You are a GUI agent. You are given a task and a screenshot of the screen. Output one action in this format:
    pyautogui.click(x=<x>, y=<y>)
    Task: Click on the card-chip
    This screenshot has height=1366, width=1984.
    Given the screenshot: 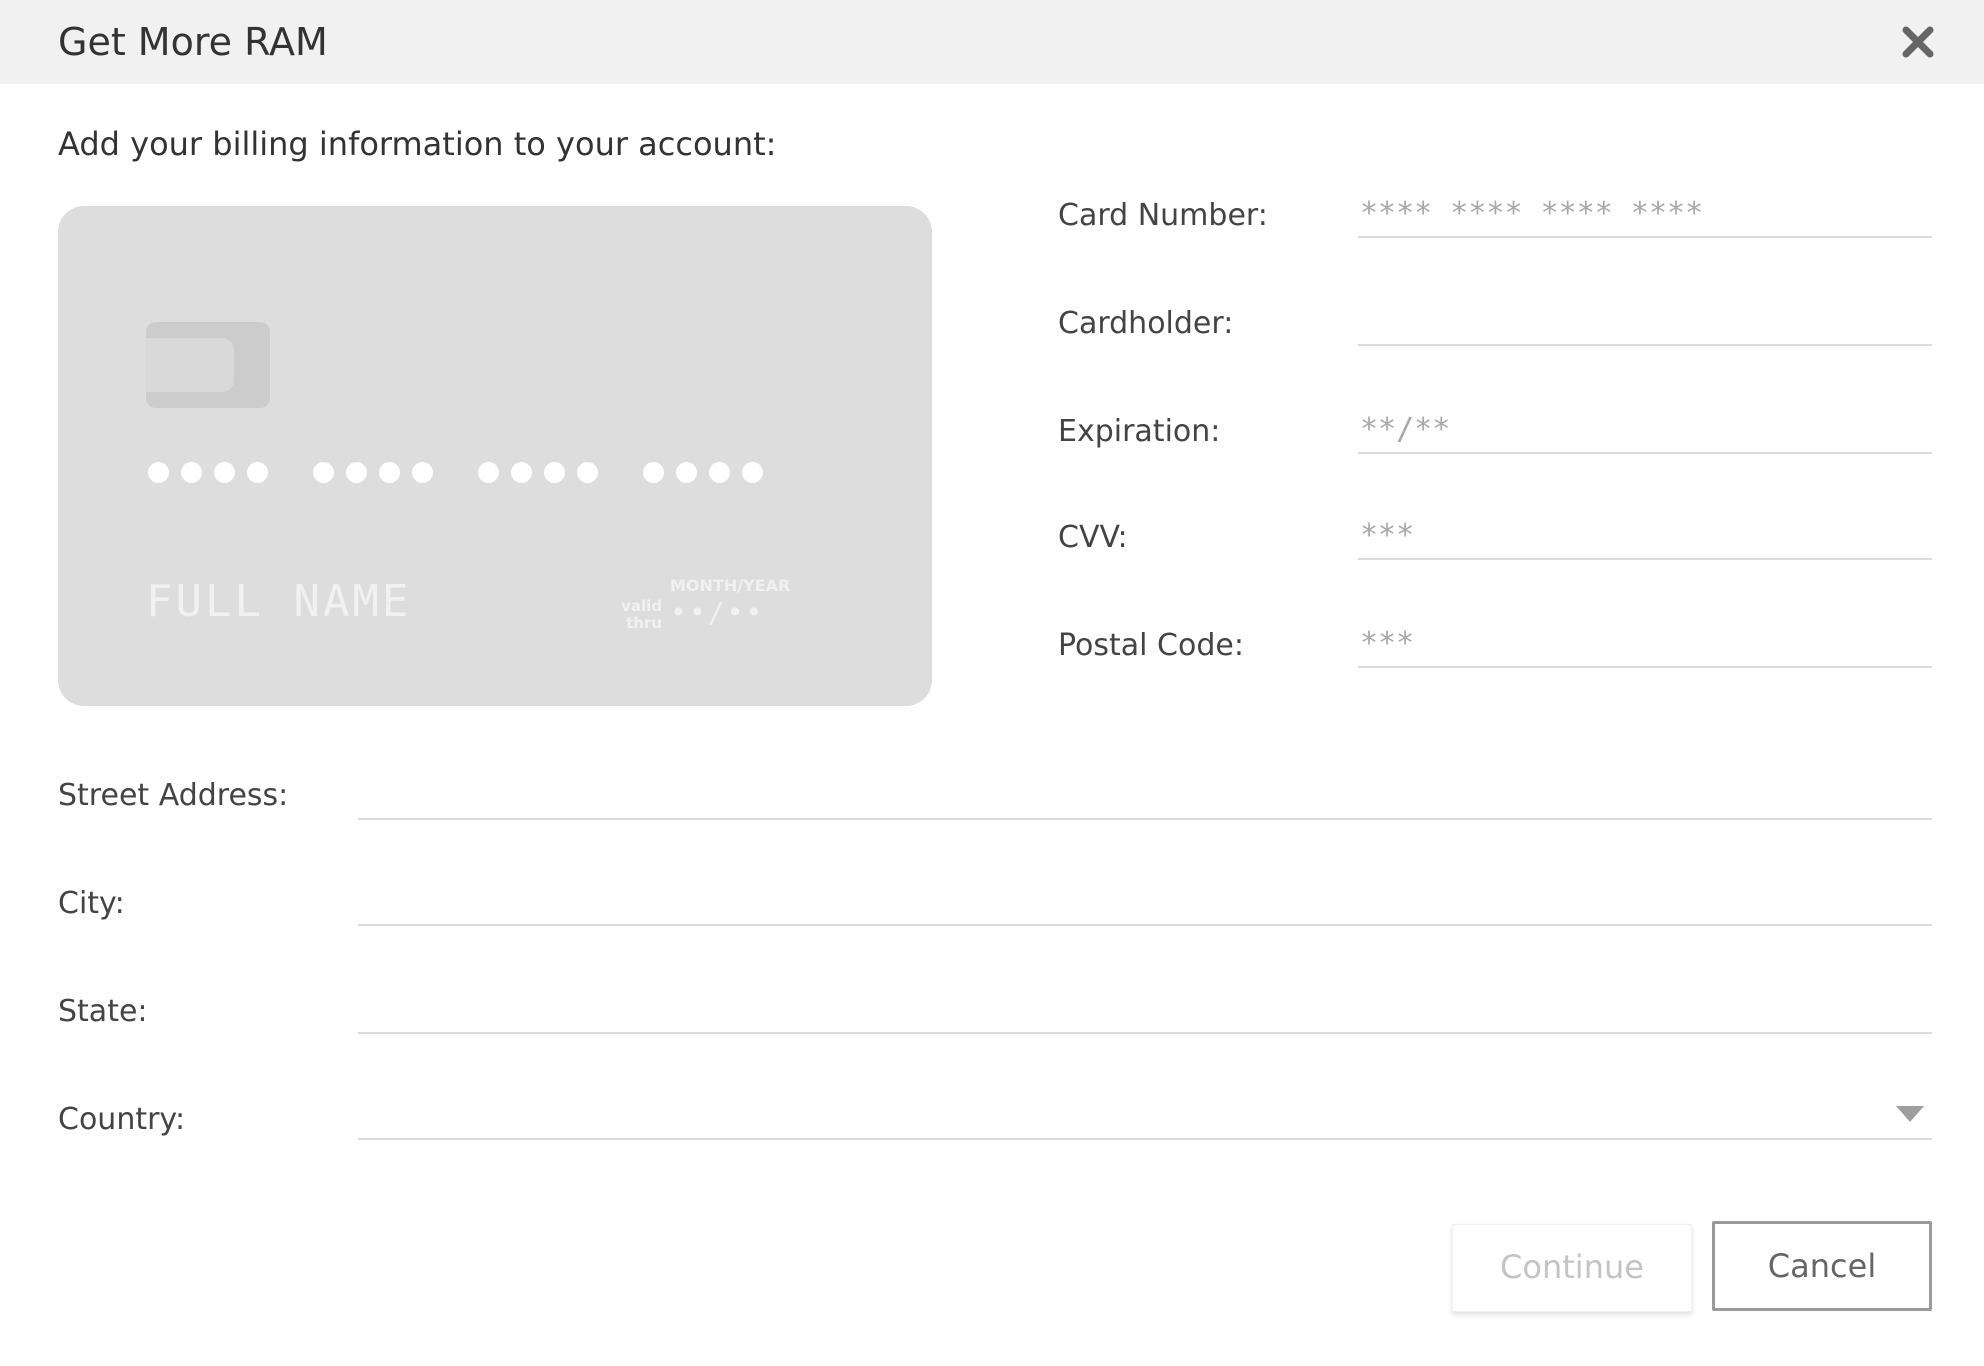 What is the action you would take?
    pyautogui.click(x=208, y=365)
    